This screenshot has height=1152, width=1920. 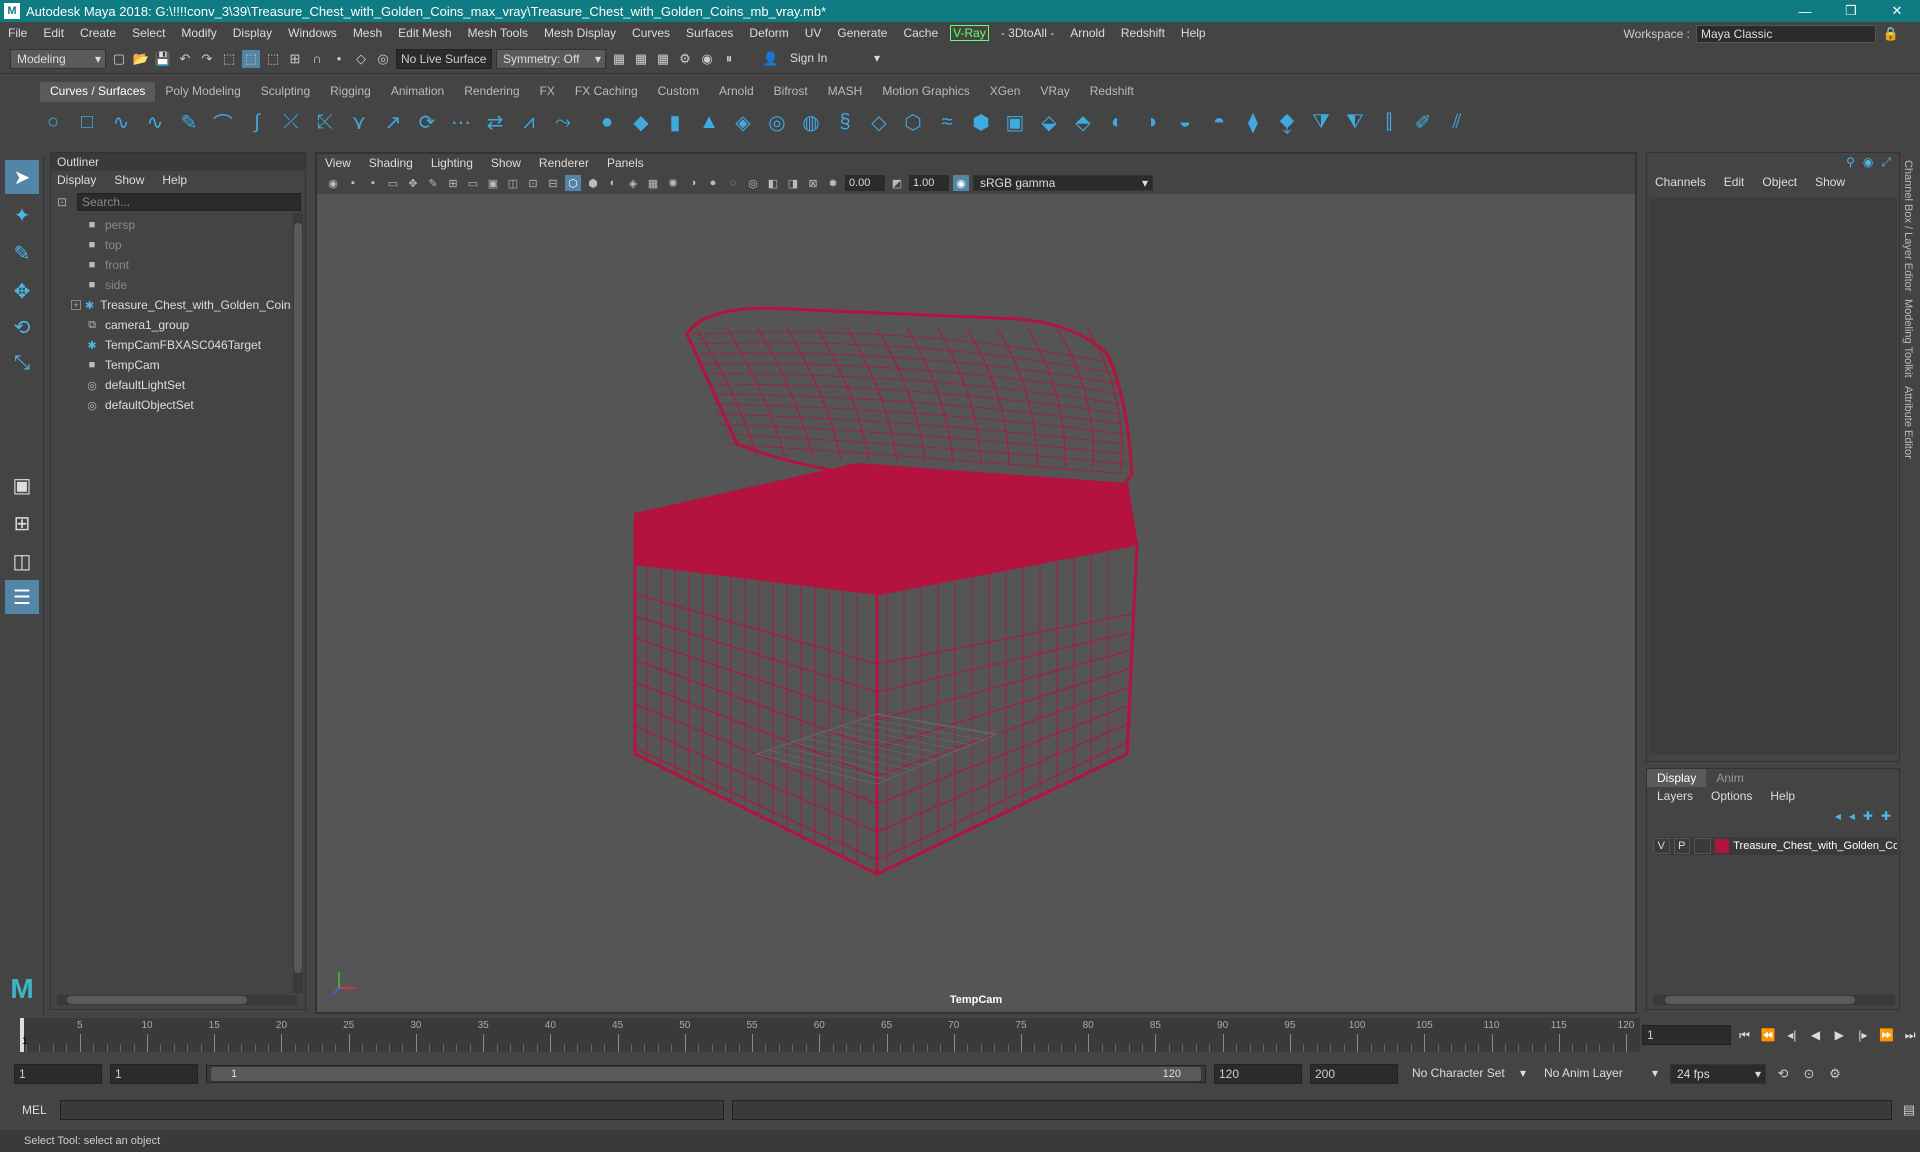 I want to click on color-management-icon: ◉, so click(x=961, y=183).